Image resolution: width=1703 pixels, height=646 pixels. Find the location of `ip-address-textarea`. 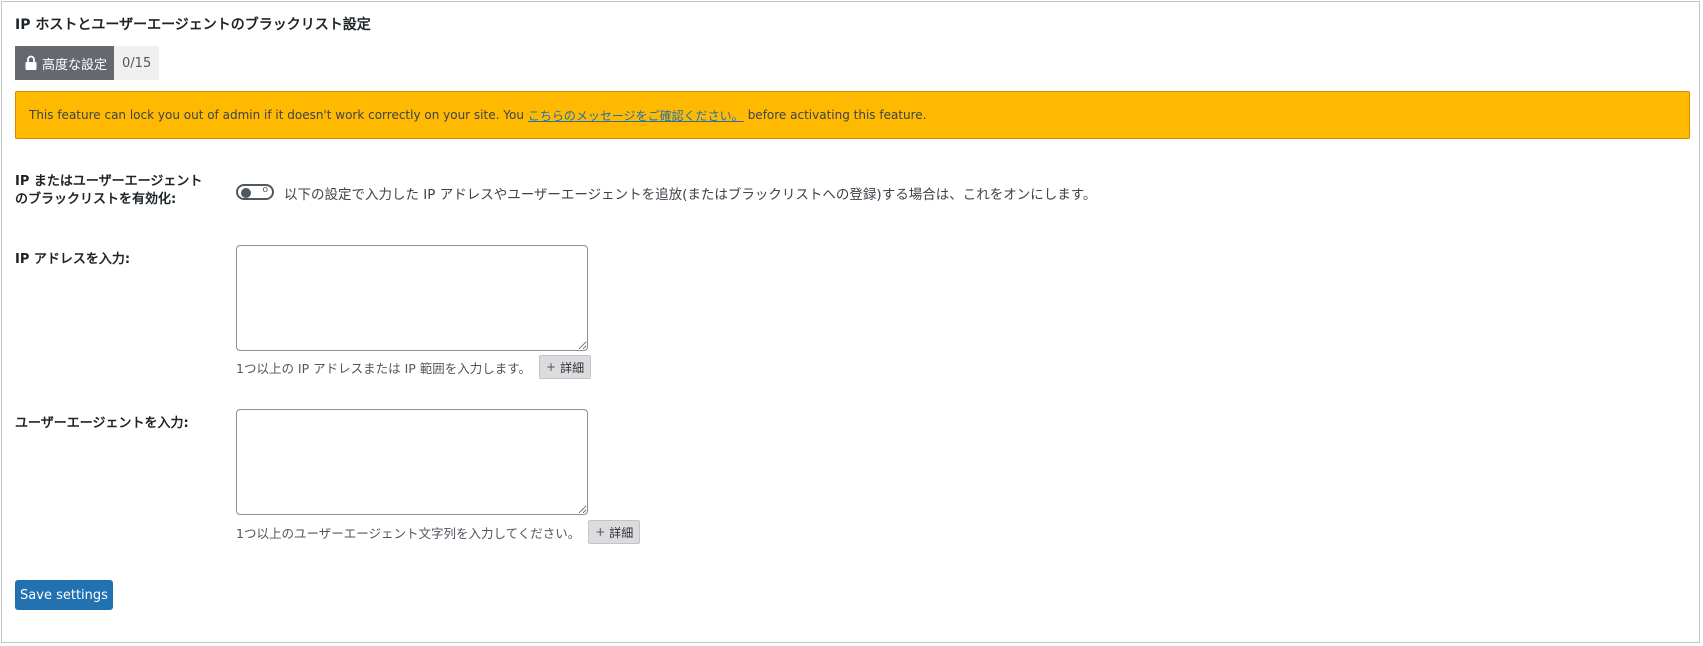

ip-address-textarea is located at coordinates (412, 298).